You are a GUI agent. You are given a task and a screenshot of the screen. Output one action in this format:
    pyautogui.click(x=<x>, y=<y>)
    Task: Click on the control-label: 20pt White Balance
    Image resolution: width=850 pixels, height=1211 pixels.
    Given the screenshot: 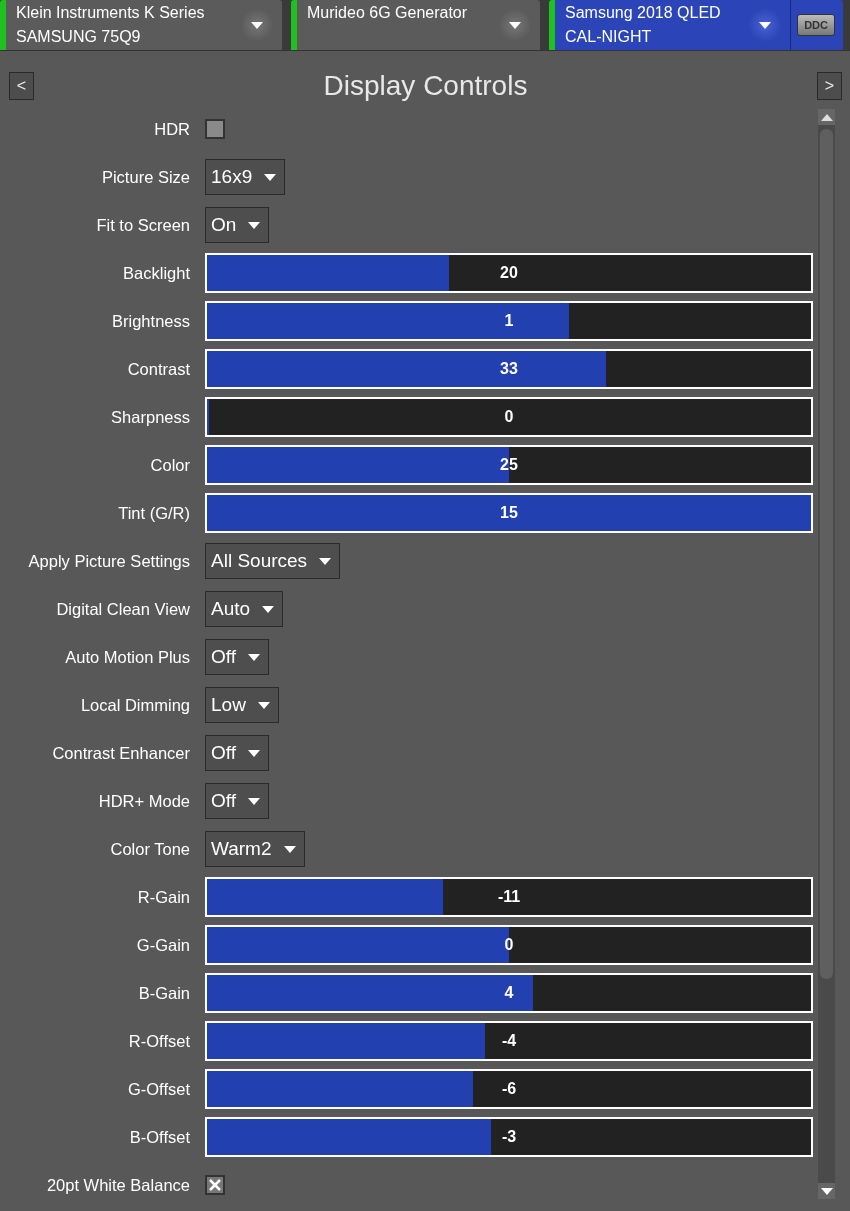 What is the action you would take?
    pyautogui.click(x=118, y=1185)
    